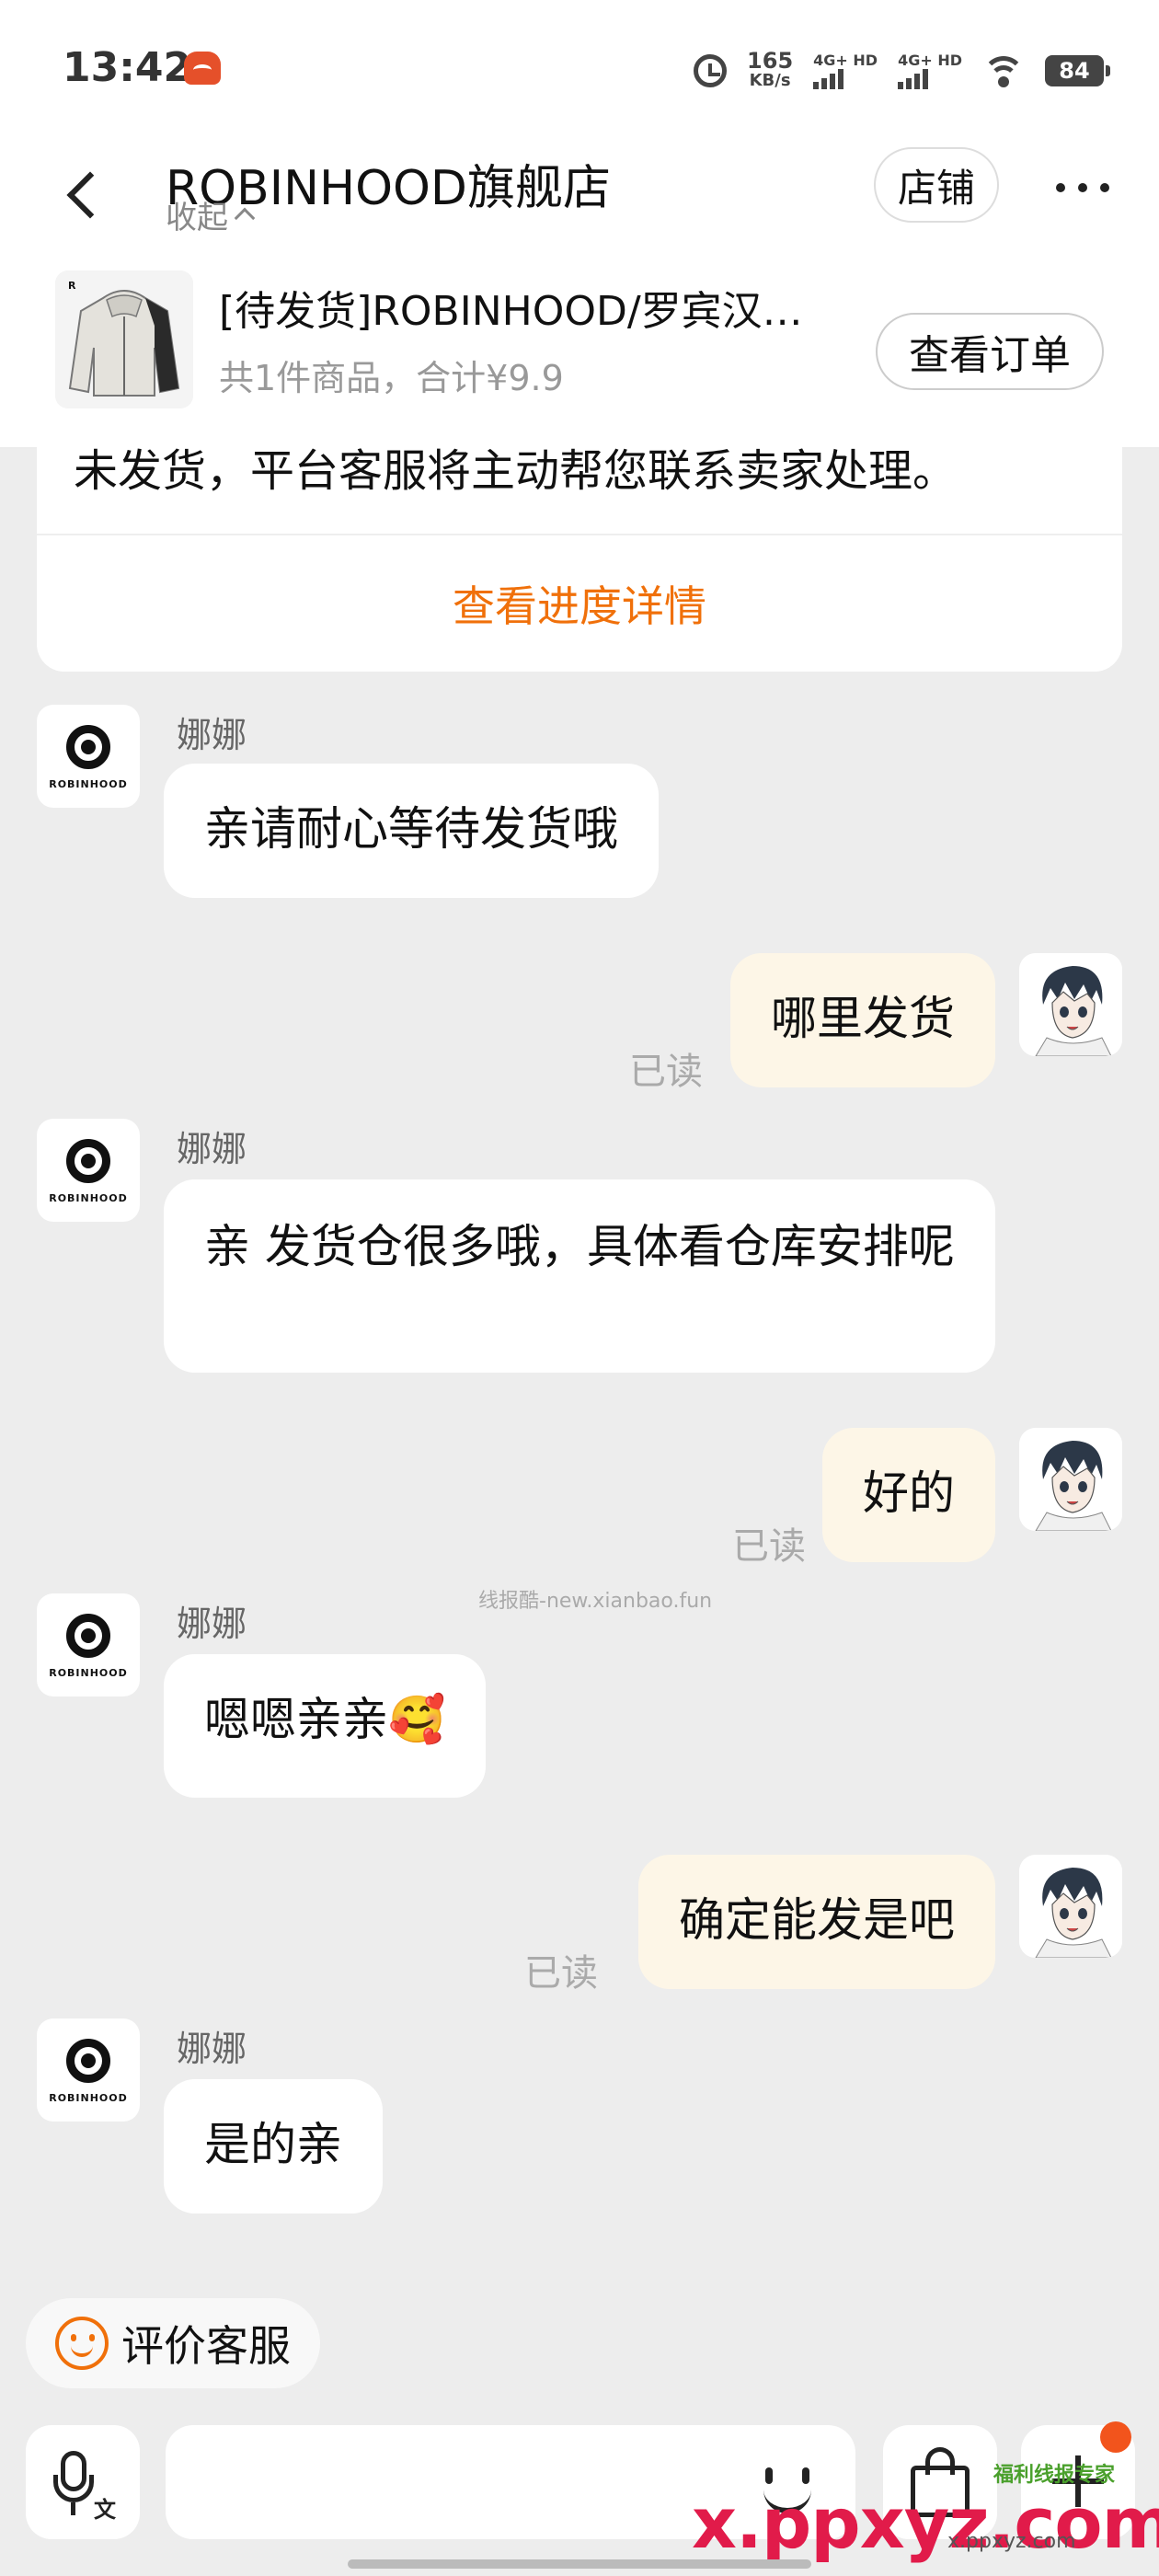 This screenshot has width=1159, height=2576. Describe the element at coordinates (82, 2343) in the screenshot. I see `smile-icon` at that location.